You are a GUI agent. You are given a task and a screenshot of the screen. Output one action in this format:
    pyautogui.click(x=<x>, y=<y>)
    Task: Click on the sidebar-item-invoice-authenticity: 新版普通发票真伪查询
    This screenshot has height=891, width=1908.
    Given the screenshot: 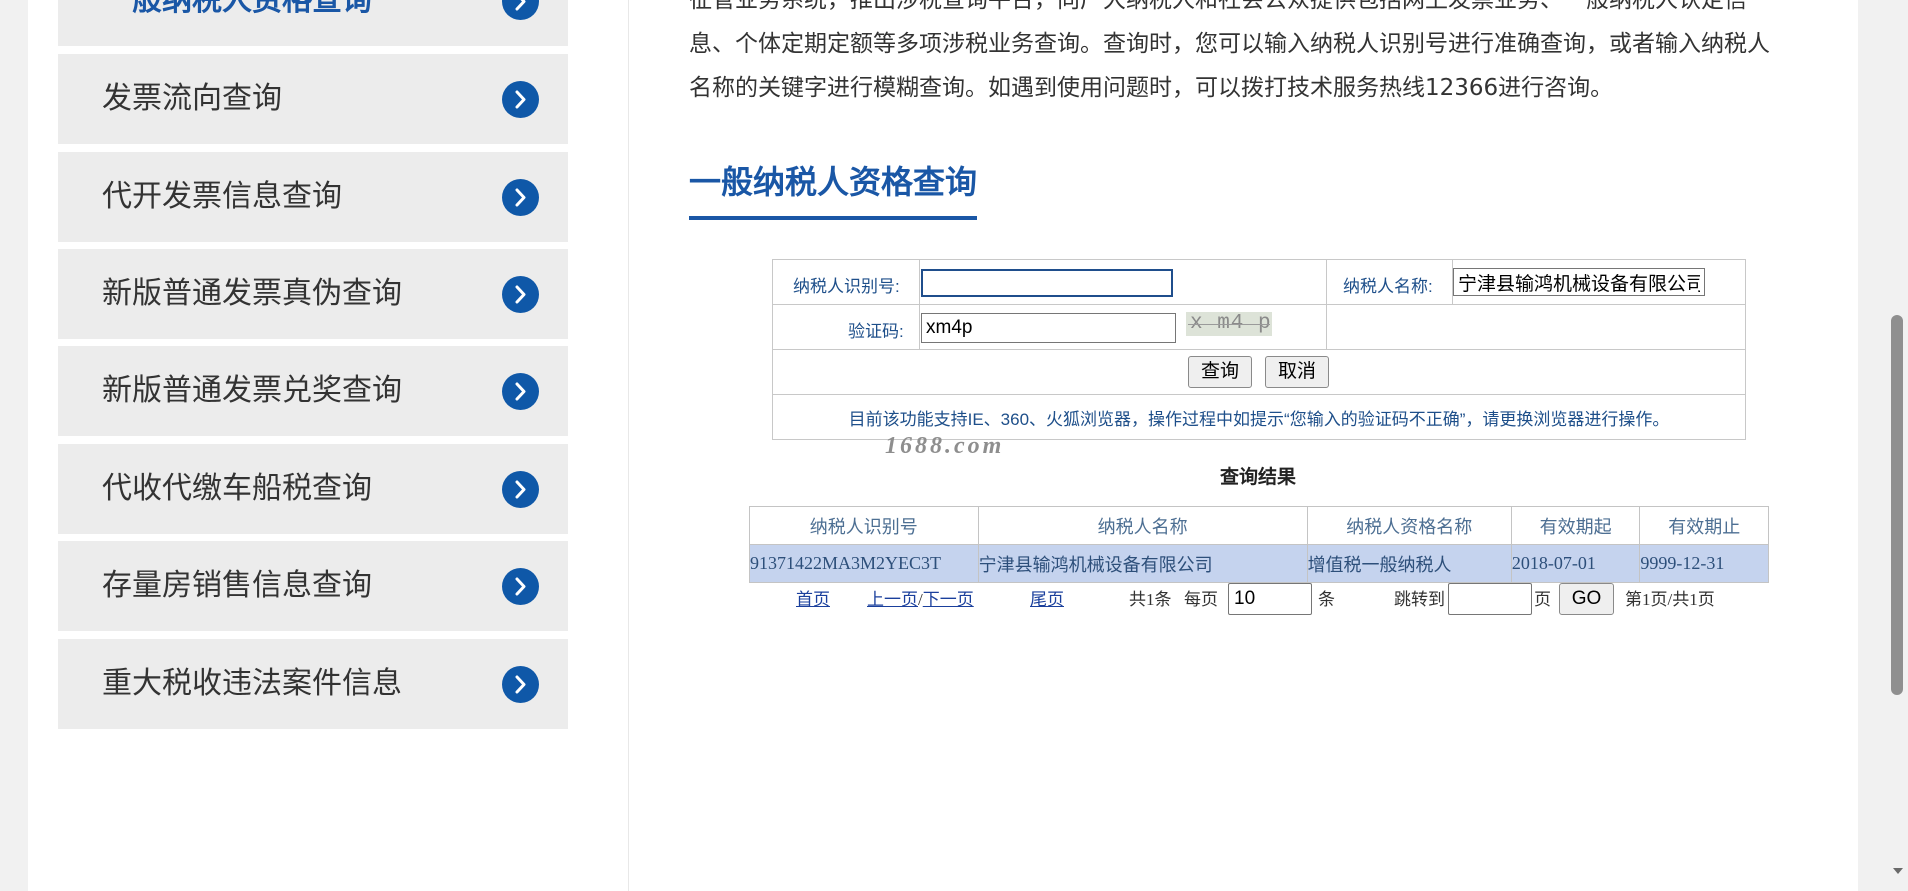 What is the action you would take?
    pyautogui.click(x=313, y=294)
    